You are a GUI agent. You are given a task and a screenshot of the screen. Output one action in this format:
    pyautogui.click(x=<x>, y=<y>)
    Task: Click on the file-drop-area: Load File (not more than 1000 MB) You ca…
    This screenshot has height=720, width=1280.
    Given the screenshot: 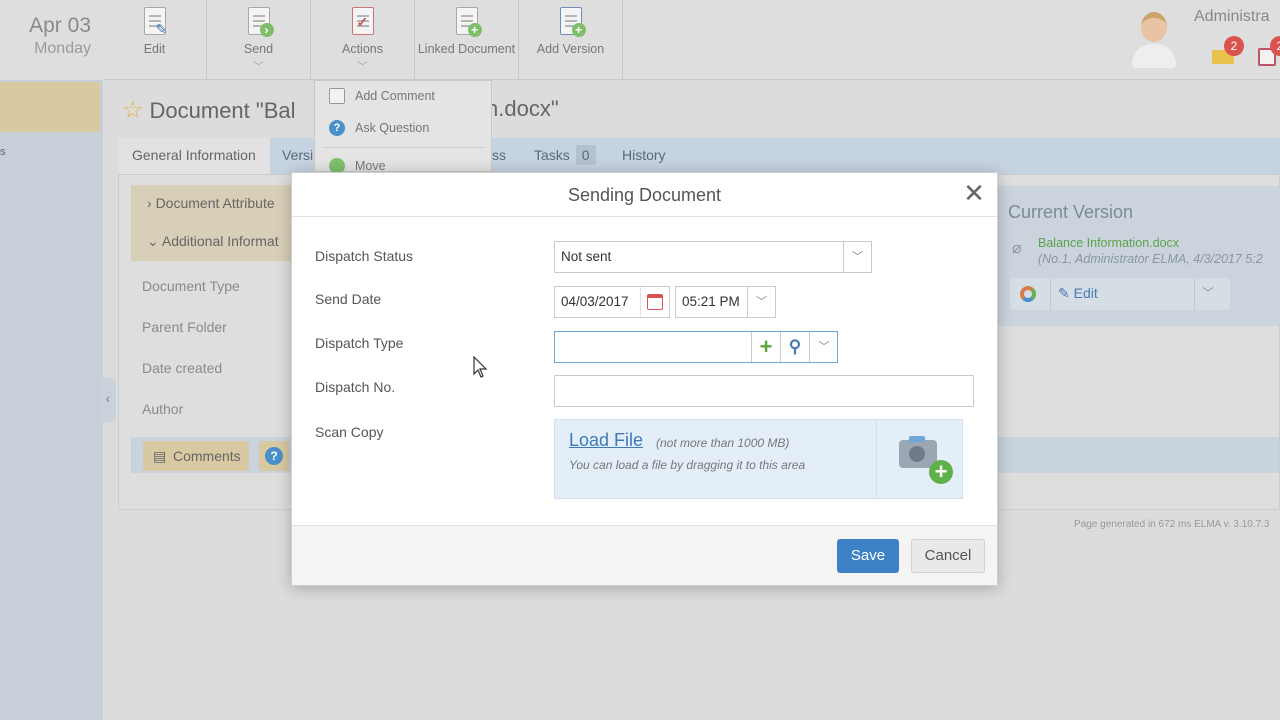 What is the action you would take?
    pyautogui.click(x=758, y=459)
    